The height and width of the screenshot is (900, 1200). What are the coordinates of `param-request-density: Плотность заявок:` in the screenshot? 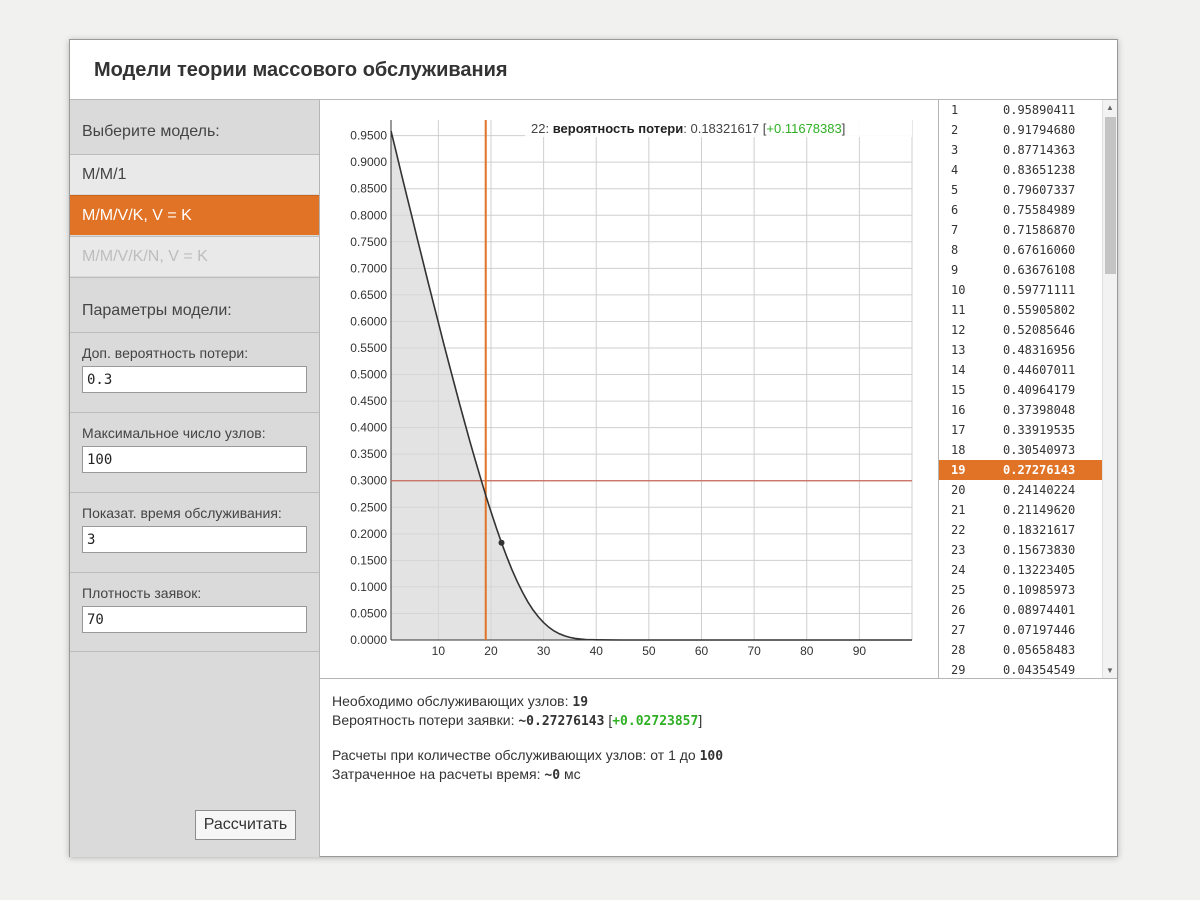 It's located at (194, 612).